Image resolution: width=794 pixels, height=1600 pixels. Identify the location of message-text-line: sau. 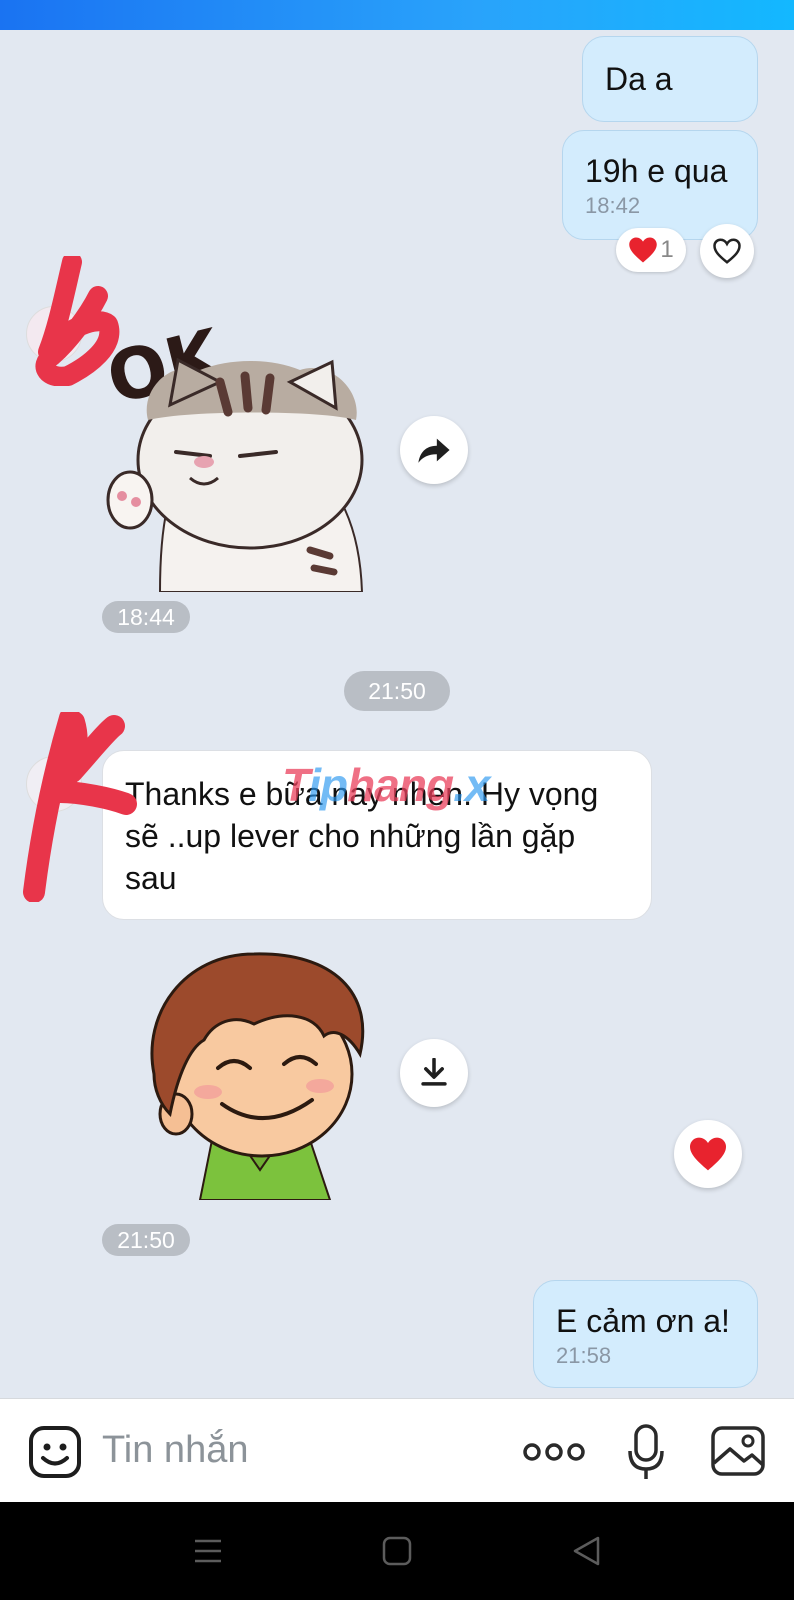
(151, 878).